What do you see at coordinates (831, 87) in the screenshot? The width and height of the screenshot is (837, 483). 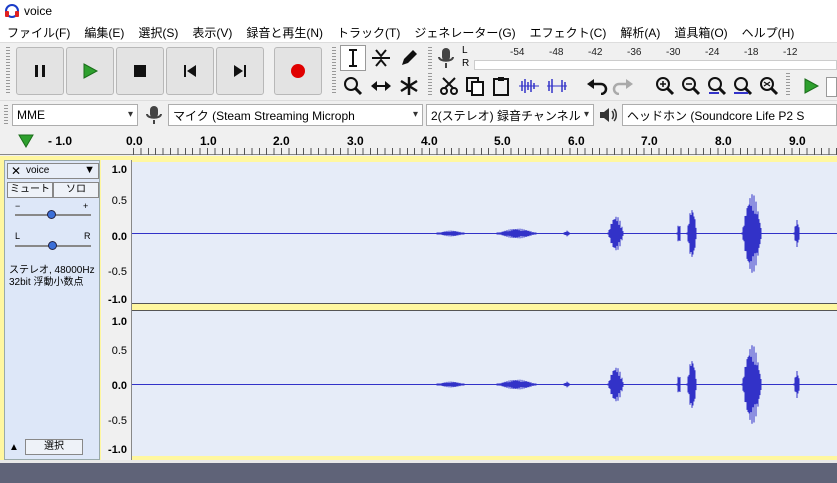 I see `speed-slider` at bounding box center [831, 87].